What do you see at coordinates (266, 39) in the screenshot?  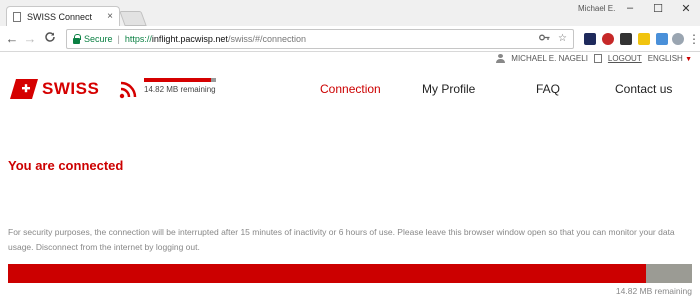 I see `url-path: /swiss/#/connection` at bounding box center [266, 39].